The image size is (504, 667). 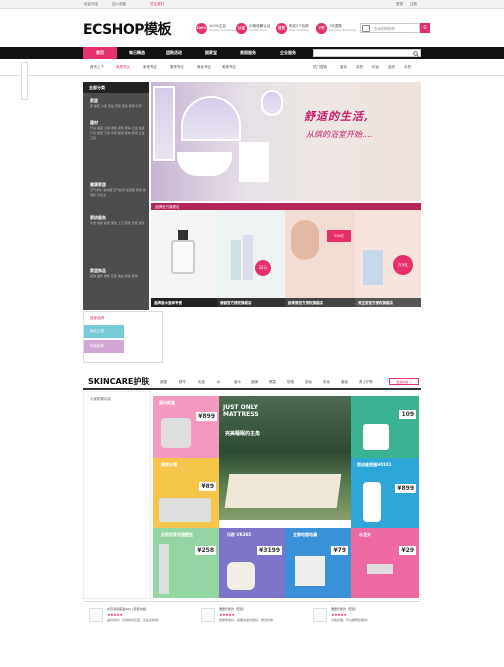 What do you see at coordinates (343, 67) in the screenshot?
I see `hot-search-item: 香奈` at bounding box center [343, 67].